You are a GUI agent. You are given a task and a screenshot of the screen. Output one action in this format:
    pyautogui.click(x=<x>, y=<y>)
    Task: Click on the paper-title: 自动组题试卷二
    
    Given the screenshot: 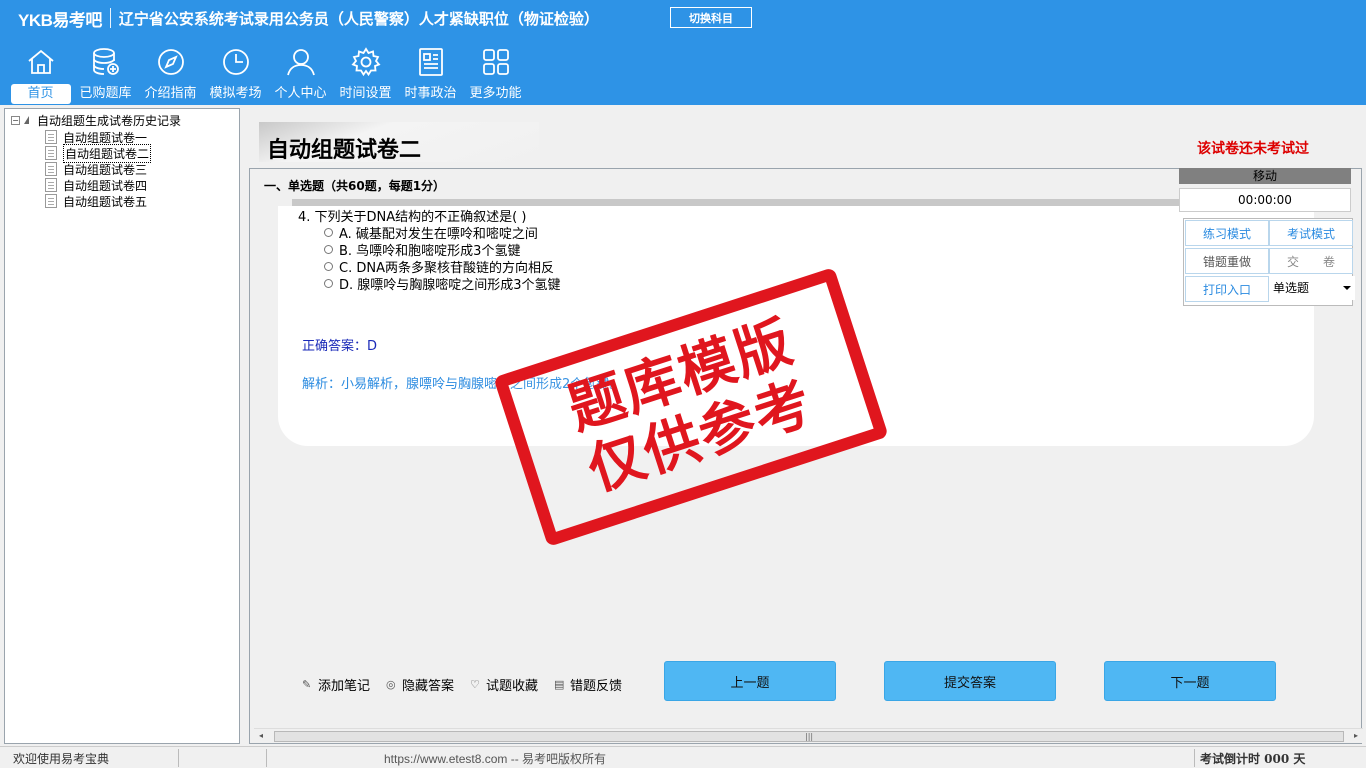 What is the action you would take?
    pyautogui.click(x=344, y=150)
    